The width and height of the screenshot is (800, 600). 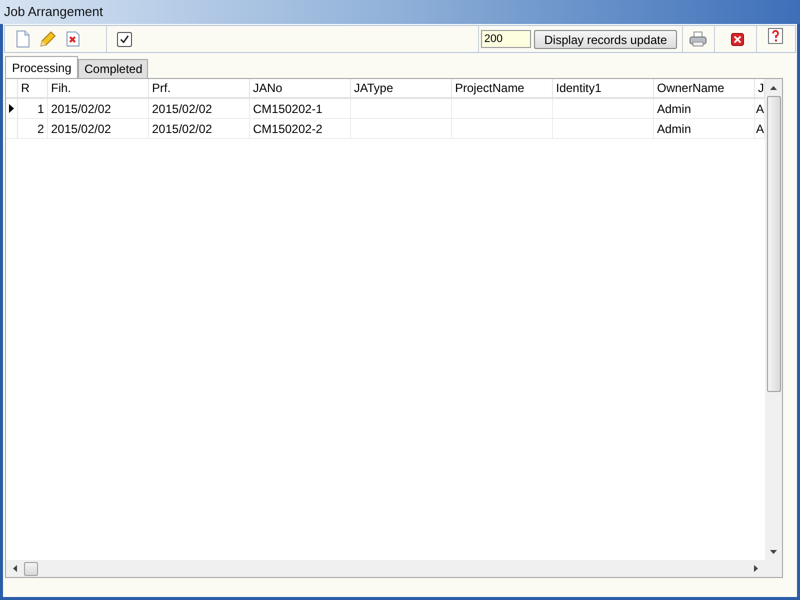 I want to click on window-title: Job Arrangement, so click(x=54, y=12).